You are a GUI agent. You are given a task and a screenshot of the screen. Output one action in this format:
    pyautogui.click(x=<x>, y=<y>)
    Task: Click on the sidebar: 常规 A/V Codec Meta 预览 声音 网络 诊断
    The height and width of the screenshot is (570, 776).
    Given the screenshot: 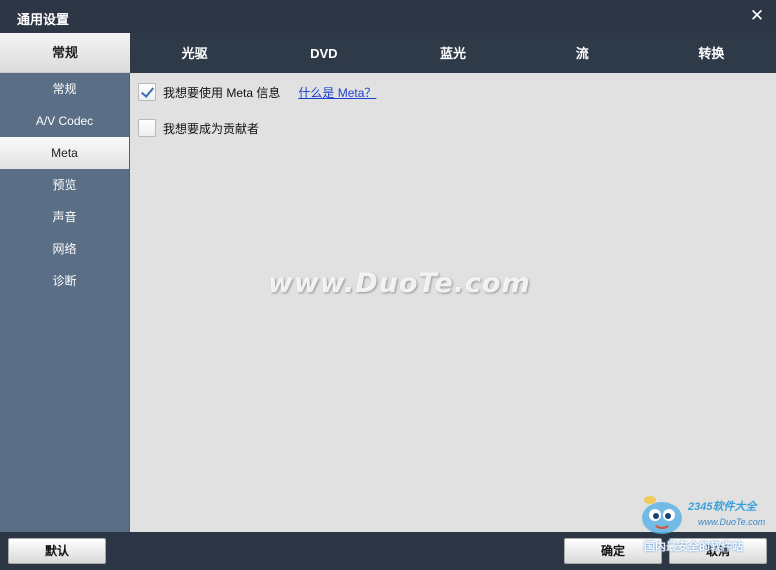 What is the action you would take?
    pyautogui.click(x=65, y=302)
    